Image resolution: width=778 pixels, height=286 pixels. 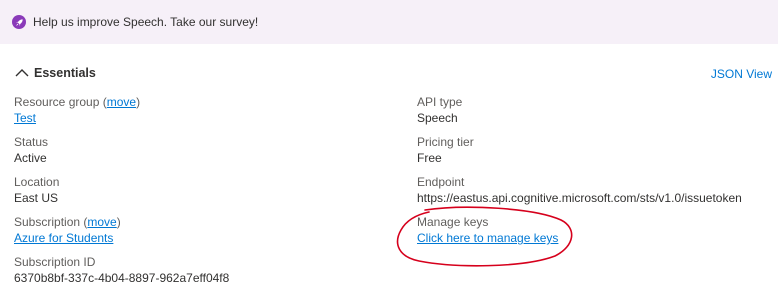 I want to click on api-type-field: API type Speech, so click(x=594, y=115).